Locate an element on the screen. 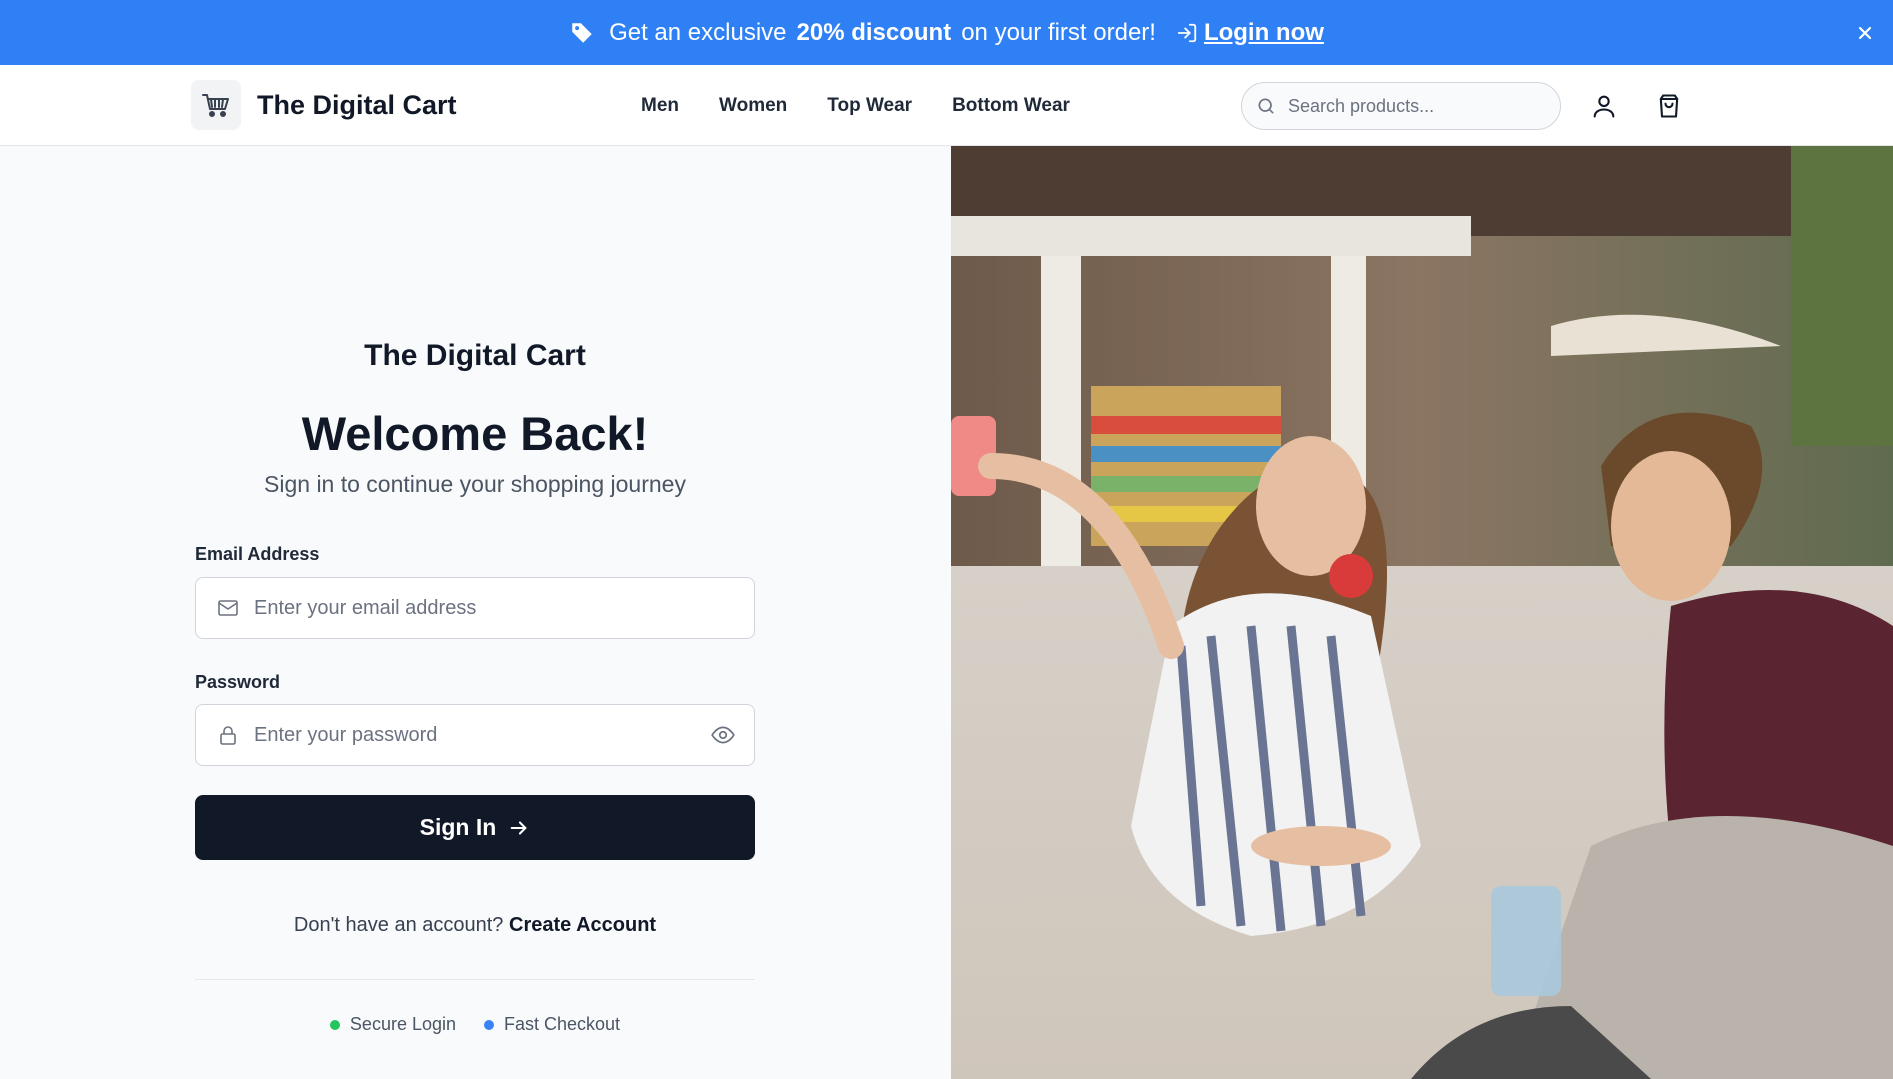 The height and width of the screenshot is (1079, 1893). tag-icon is located at coordinates (582, 33).